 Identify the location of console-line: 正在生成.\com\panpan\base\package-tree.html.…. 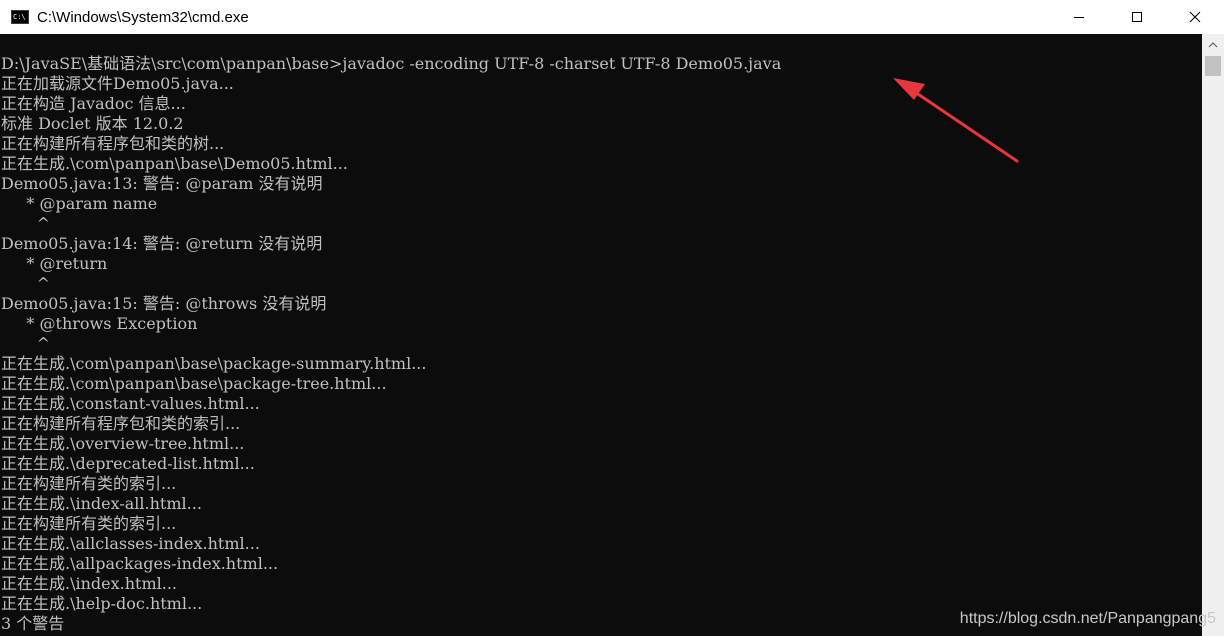
(194, 383).